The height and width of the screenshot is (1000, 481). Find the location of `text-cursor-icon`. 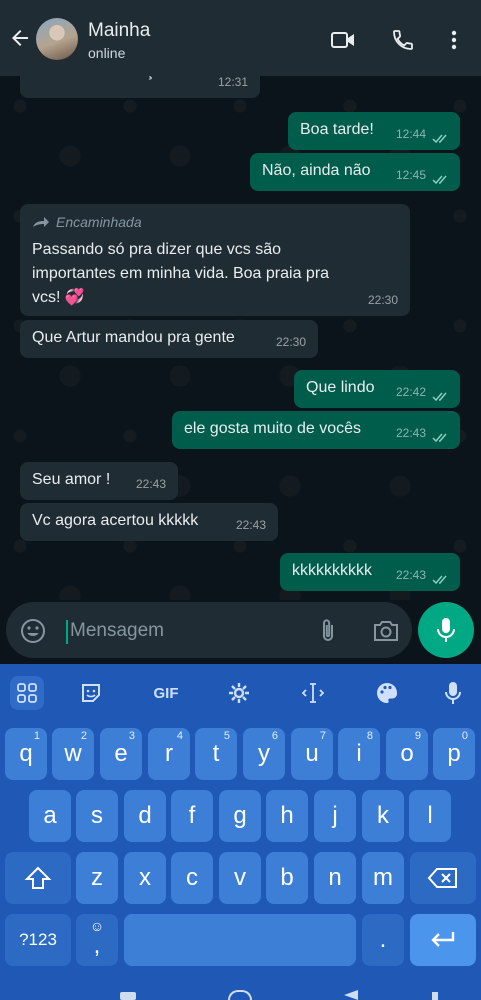

text-cursor-icon is located at coordinates (313, 693).